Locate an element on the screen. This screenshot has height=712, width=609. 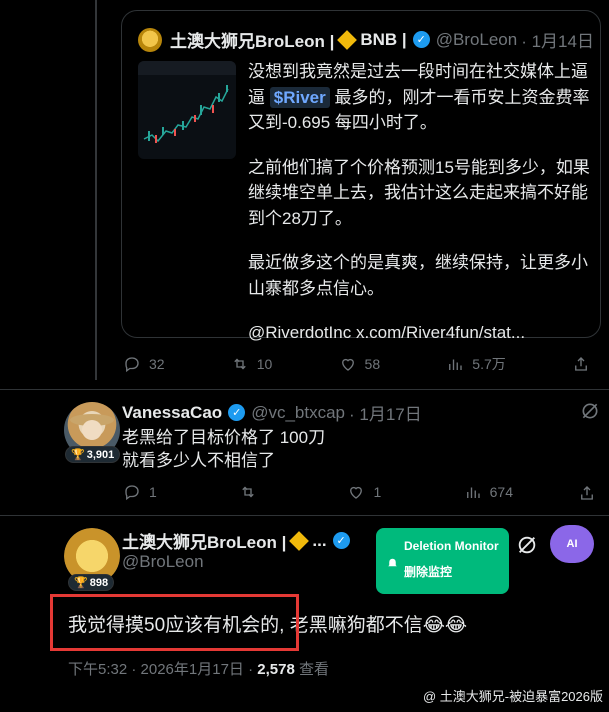
badge: 🏆 3,901 is located at coordinates (93, 454).